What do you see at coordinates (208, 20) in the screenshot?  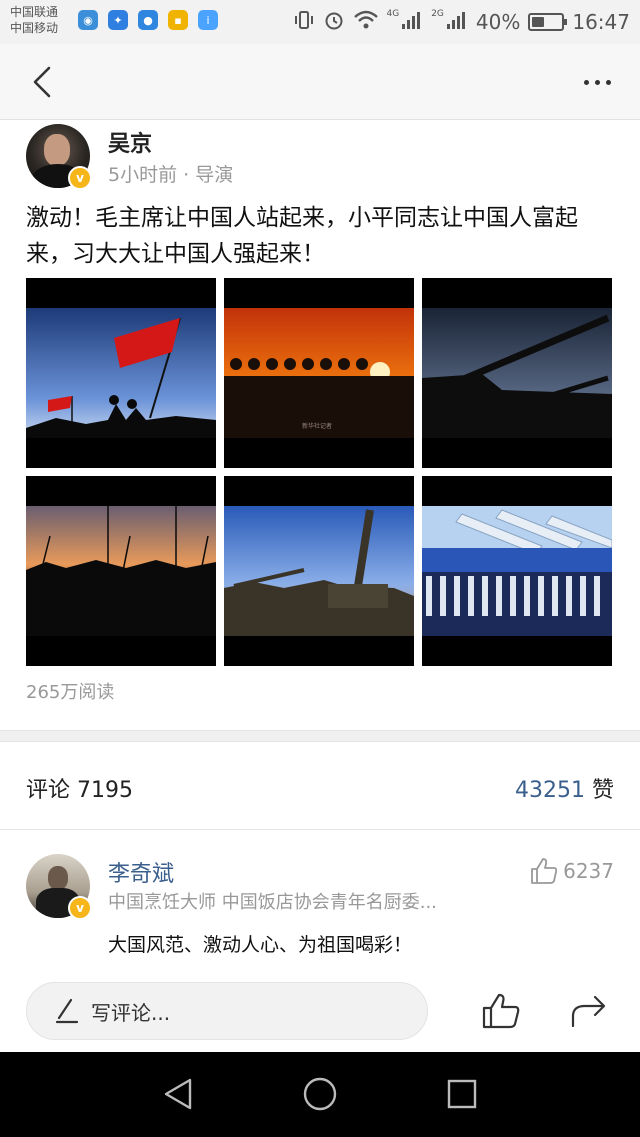 I see `info-notification-icon: i` at bounding box center [208, 20].